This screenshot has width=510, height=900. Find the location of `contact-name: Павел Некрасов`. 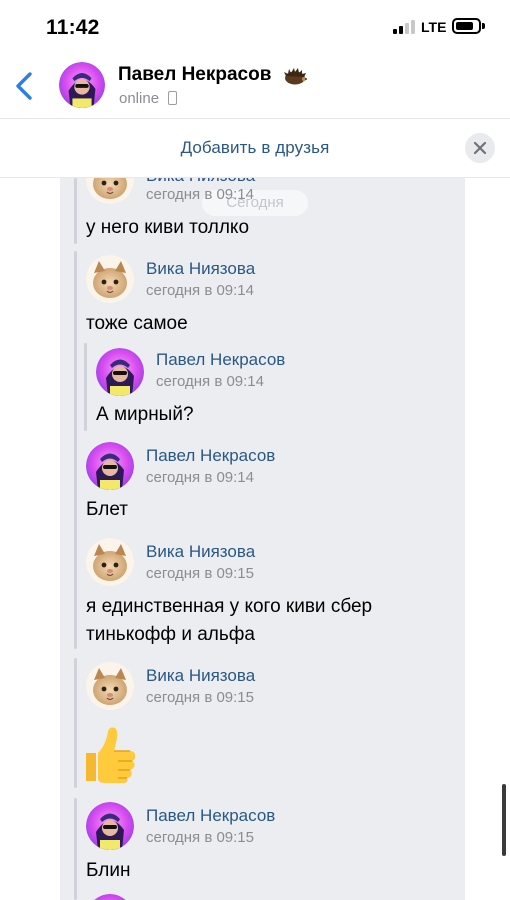

contact-name: Павел Некрасов is located at coordinates (194, 75).